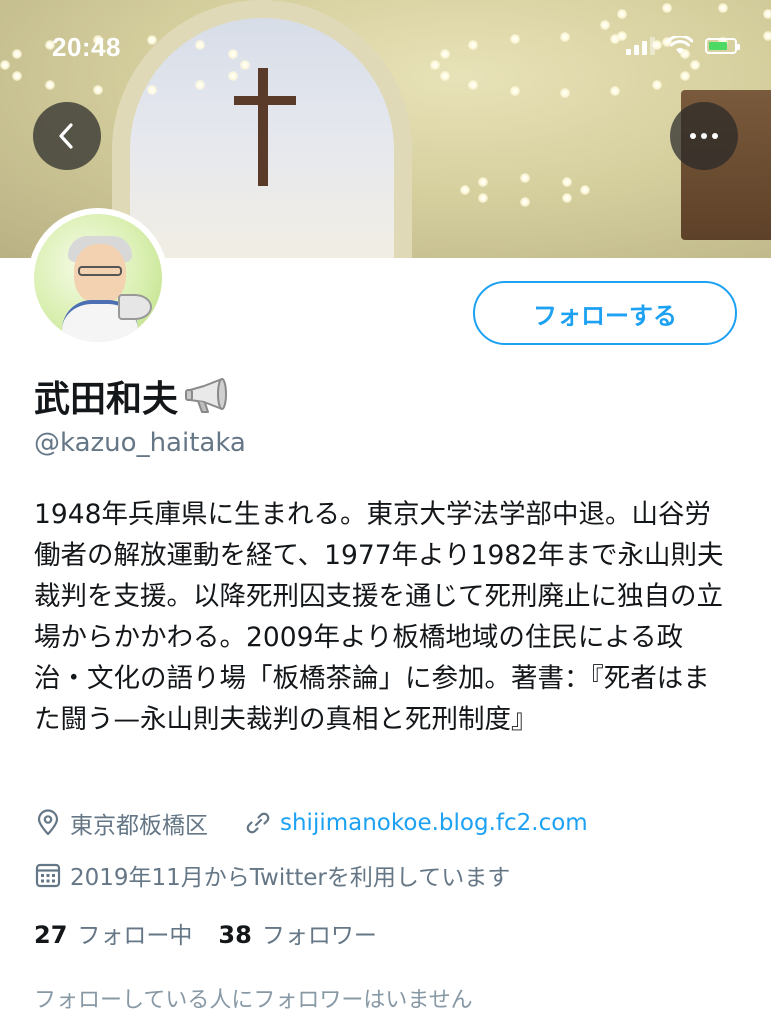  Describe the element at coordinates (640, 46) in the screenshot. I see `cellular-signal-icon` at that location.